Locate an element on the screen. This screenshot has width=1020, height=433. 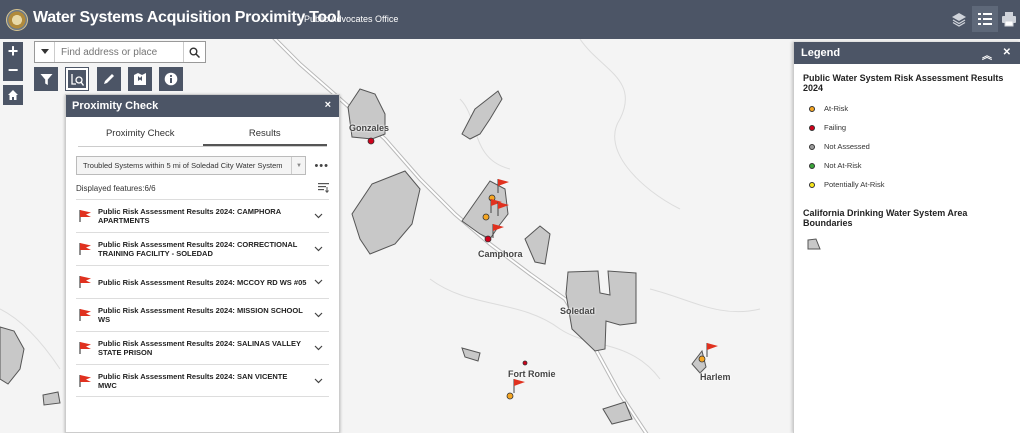
search-source-dropdown is located at coordinates (45, 52).